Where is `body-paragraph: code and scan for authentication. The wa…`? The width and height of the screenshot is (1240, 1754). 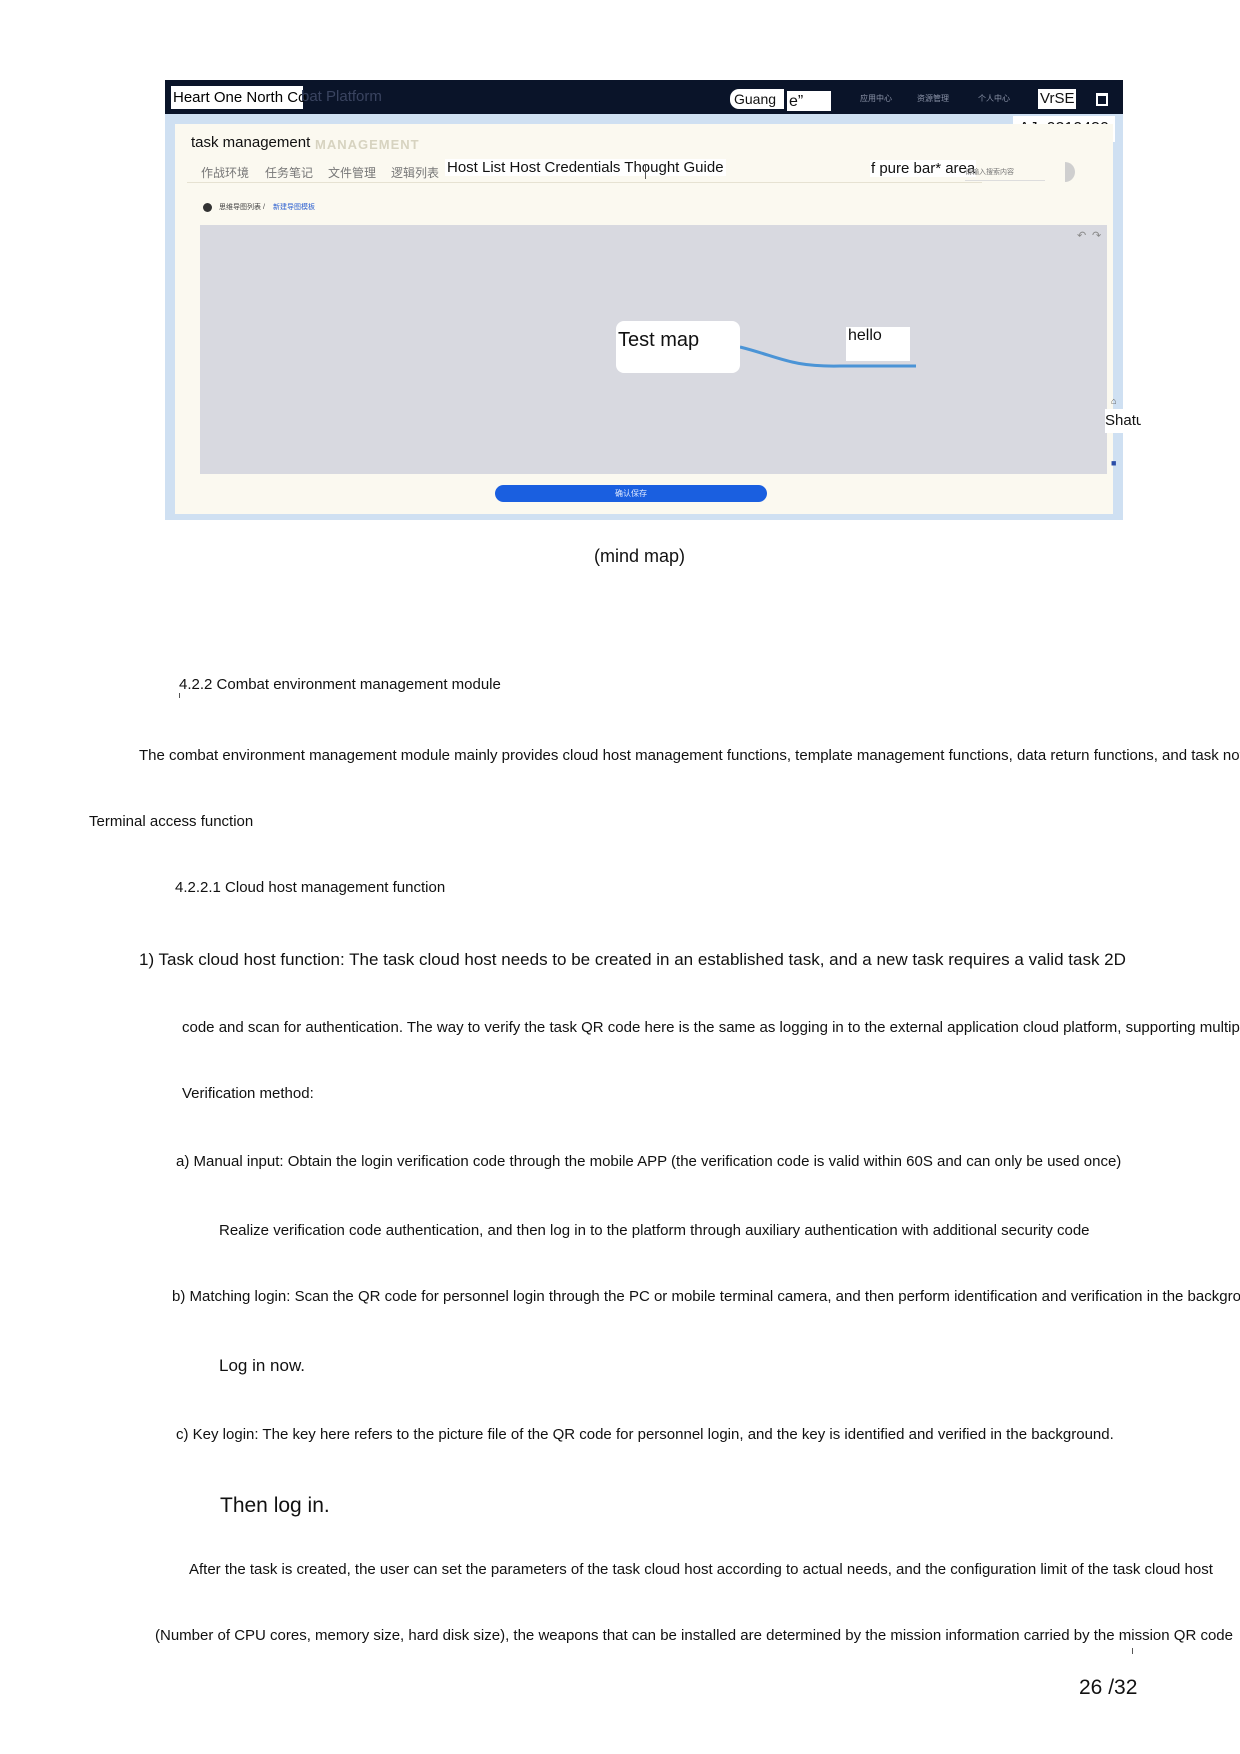 body-paragraph: code and scan for authentication. The wa… is located at coordinates (711, 1027).